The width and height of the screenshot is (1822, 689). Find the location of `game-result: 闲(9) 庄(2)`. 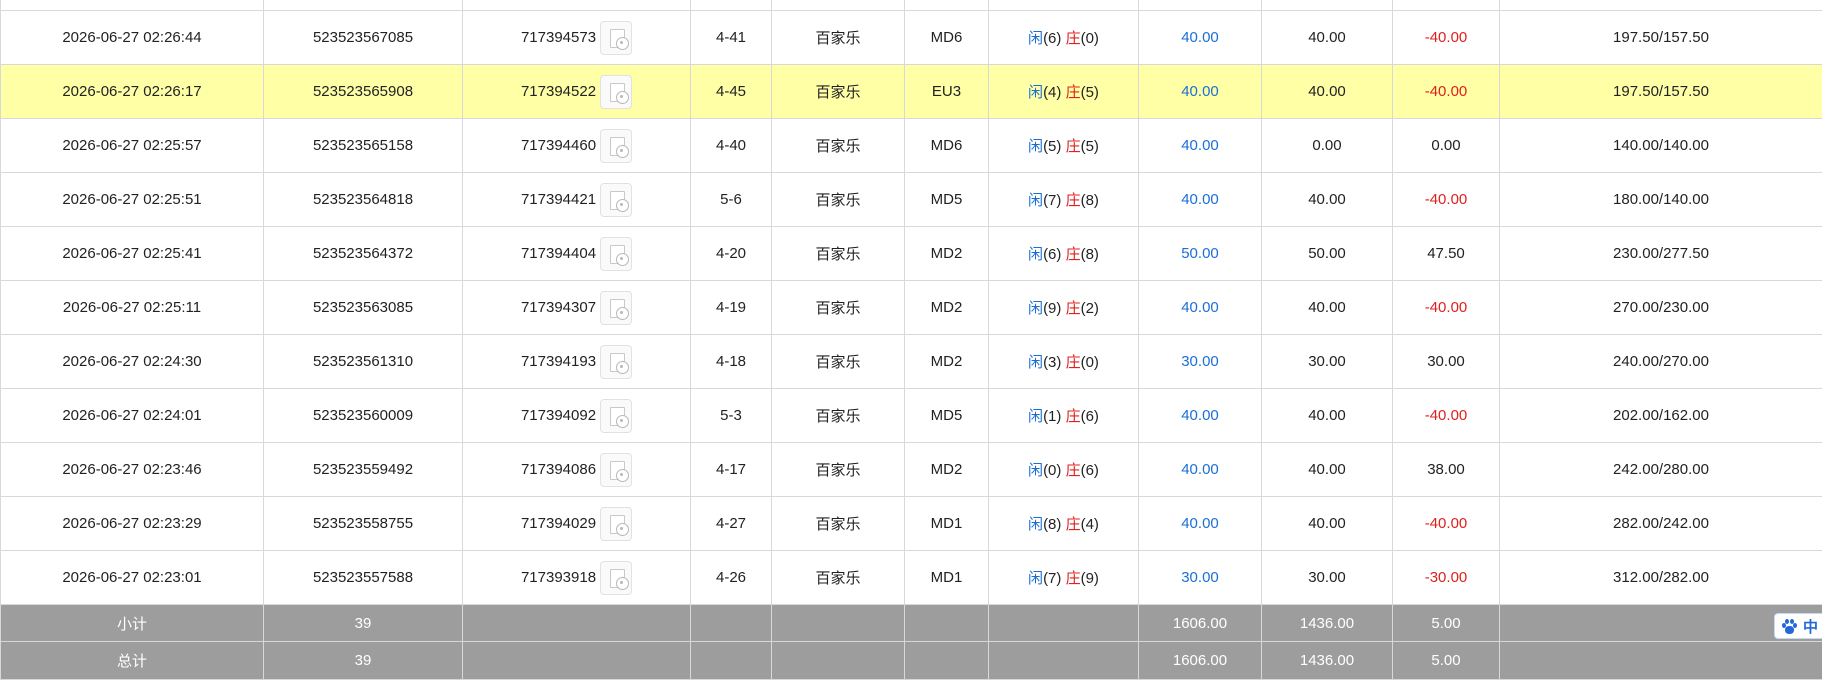

game-result: 闲(9) 庄(2) is located at coordinates (1063, 307).